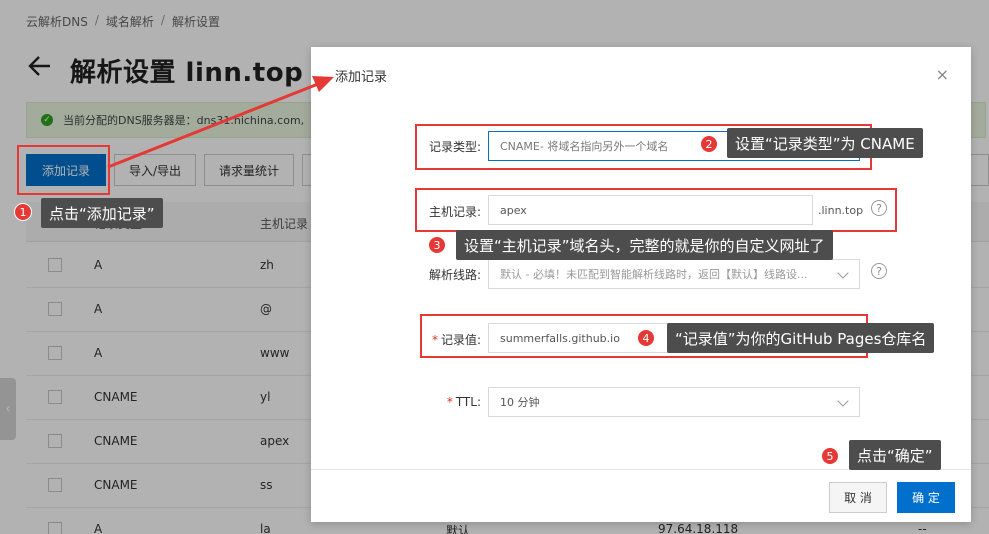  I want to click on annotation-tip-3: 设置“主机记录”域名头，完整的就是你的自定义网址了, so click(644, 245).